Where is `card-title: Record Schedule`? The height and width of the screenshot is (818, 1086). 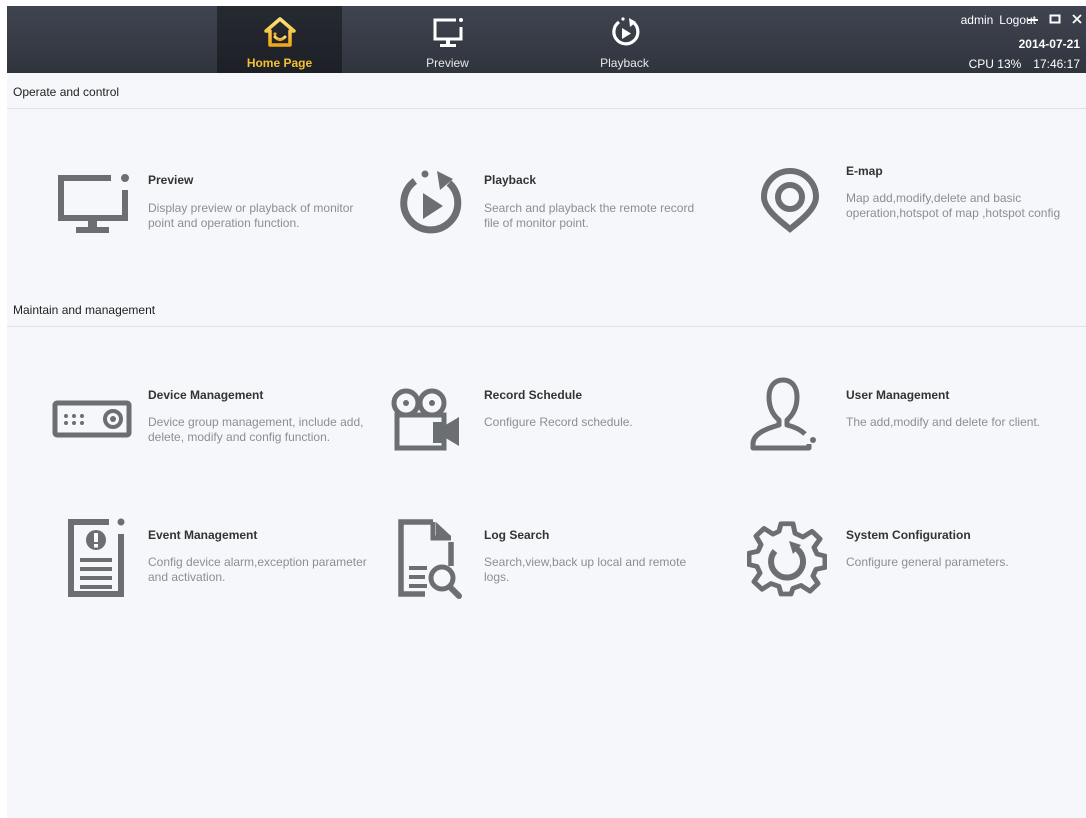 card-title: Record Schedule is located at coordinates (533, 395).